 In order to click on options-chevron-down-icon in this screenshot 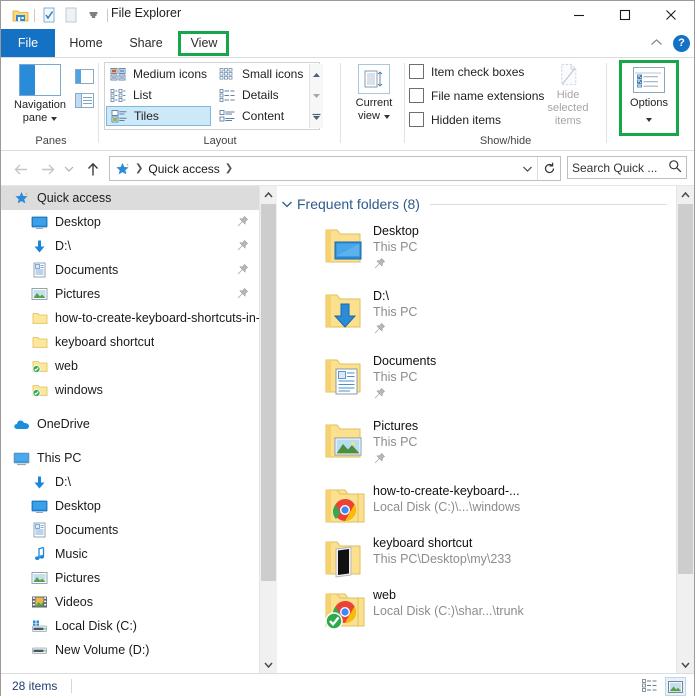, I will do `click(649, 120)`.